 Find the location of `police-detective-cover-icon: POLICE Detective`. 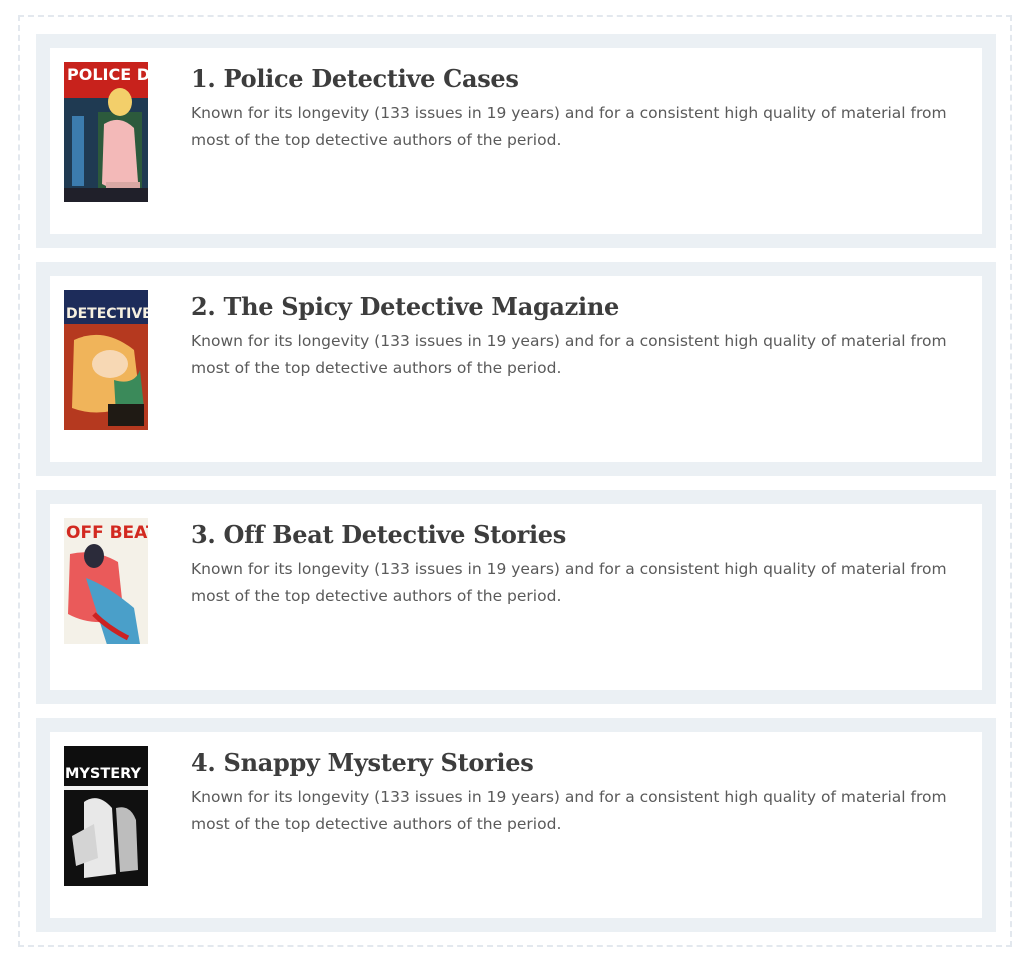

police-detective-cover-icon: POLICE Detective is located at coordinates (106, 132).